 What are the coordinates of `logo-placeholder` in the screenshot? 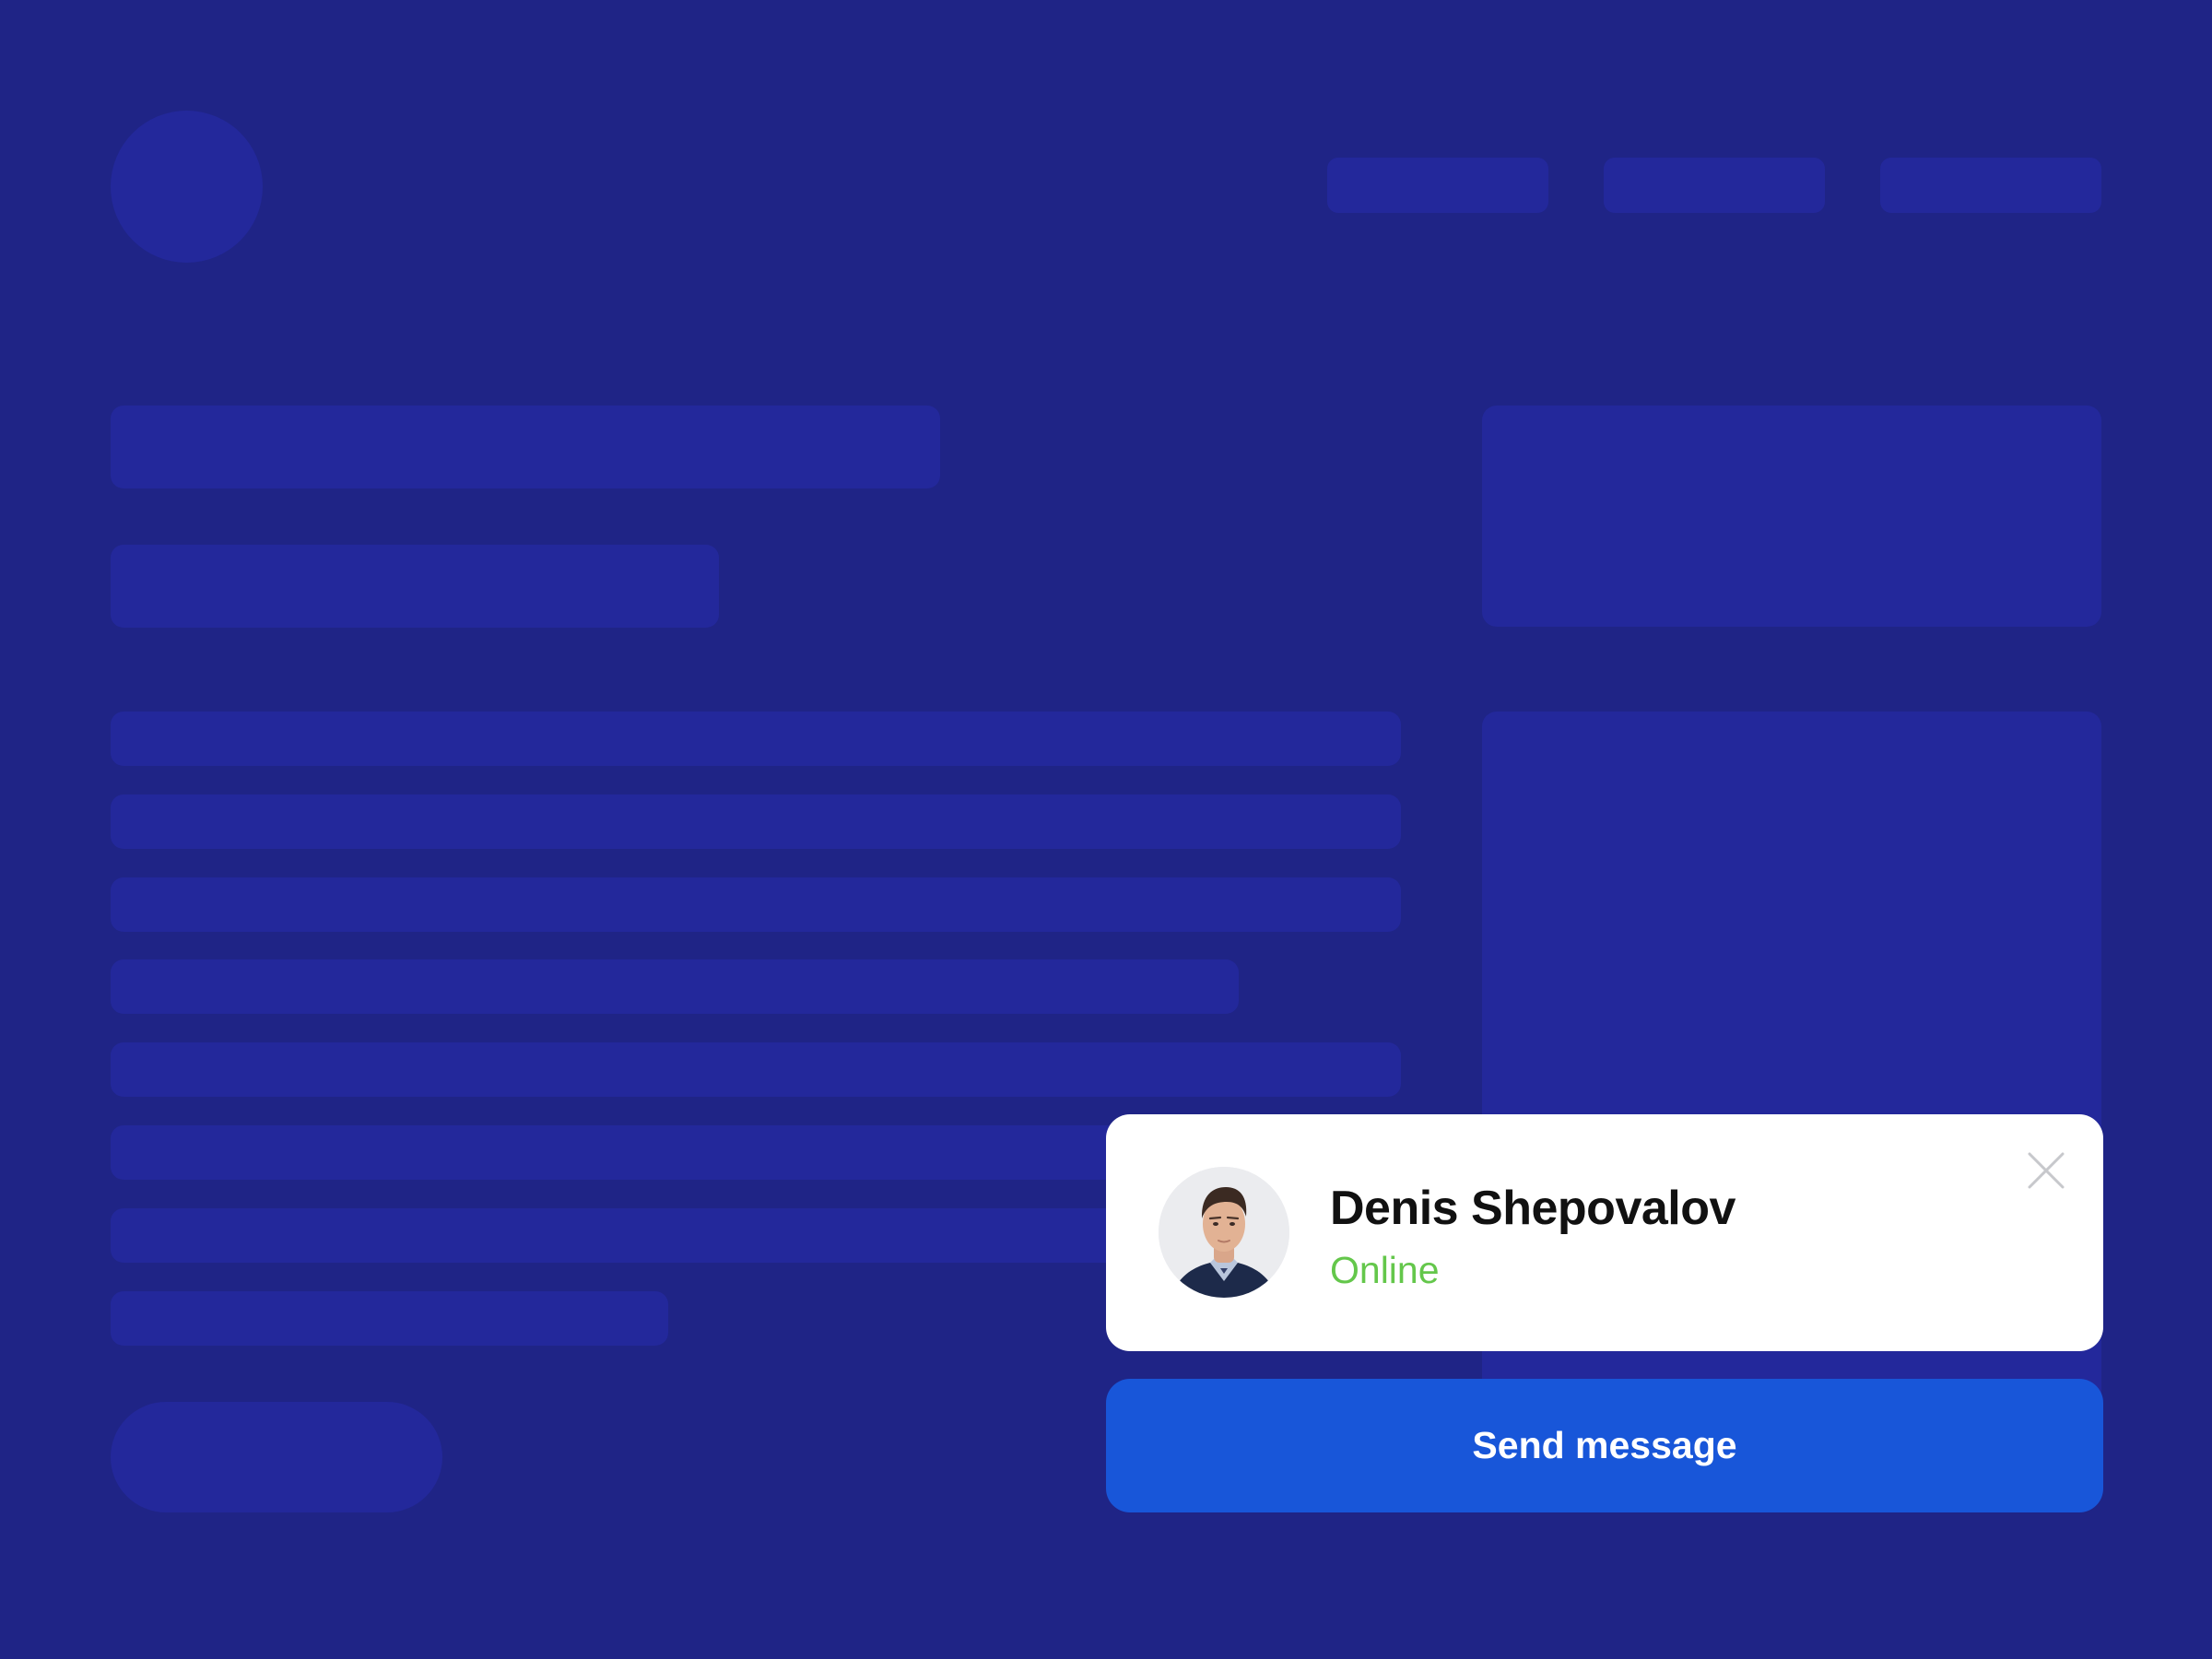 It's located at (187, 187).